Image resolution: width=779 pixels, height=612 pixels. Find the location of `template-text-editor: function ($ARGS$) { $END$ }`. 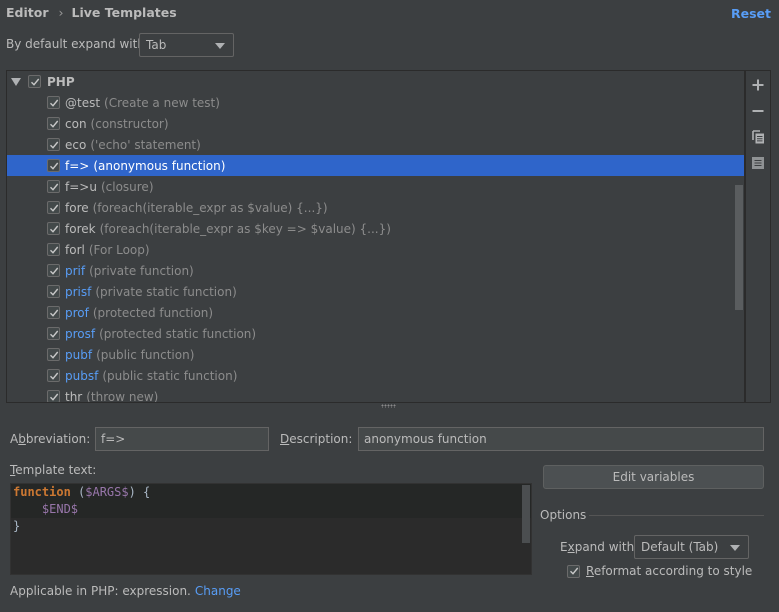

template-text-editor: function ($ARGS$) { $END$ } is located at coordinates (271, 529).